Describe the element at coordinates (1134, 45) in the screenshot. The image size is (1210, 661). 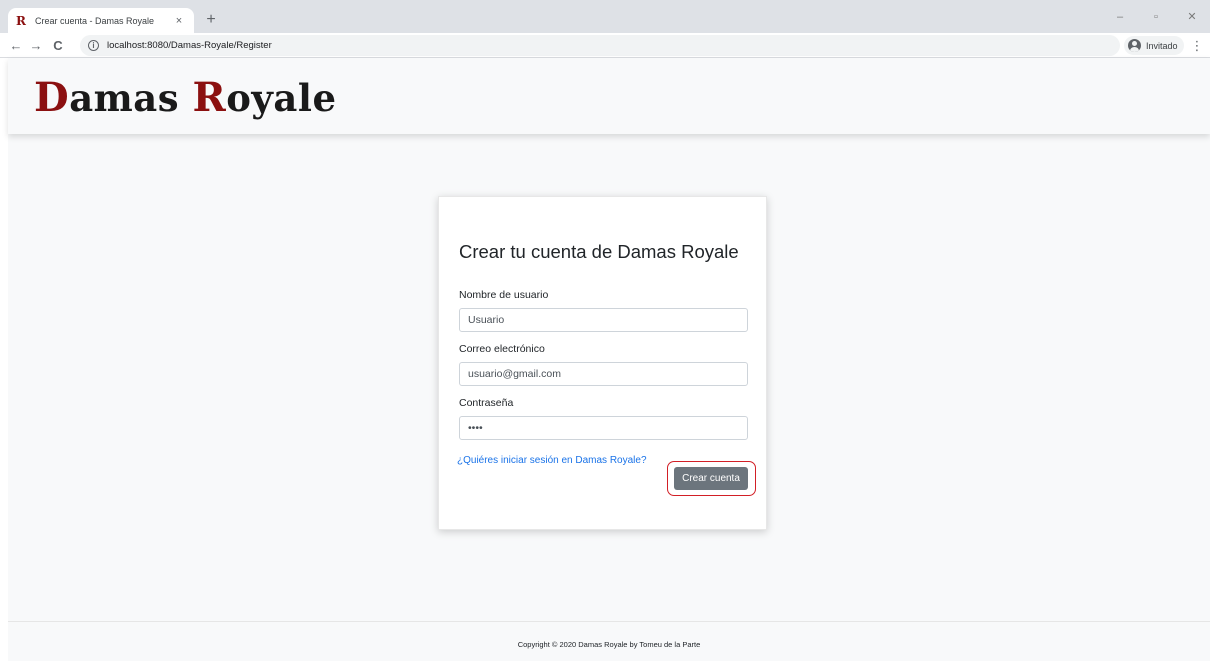
I see `profile-icon` at that location.